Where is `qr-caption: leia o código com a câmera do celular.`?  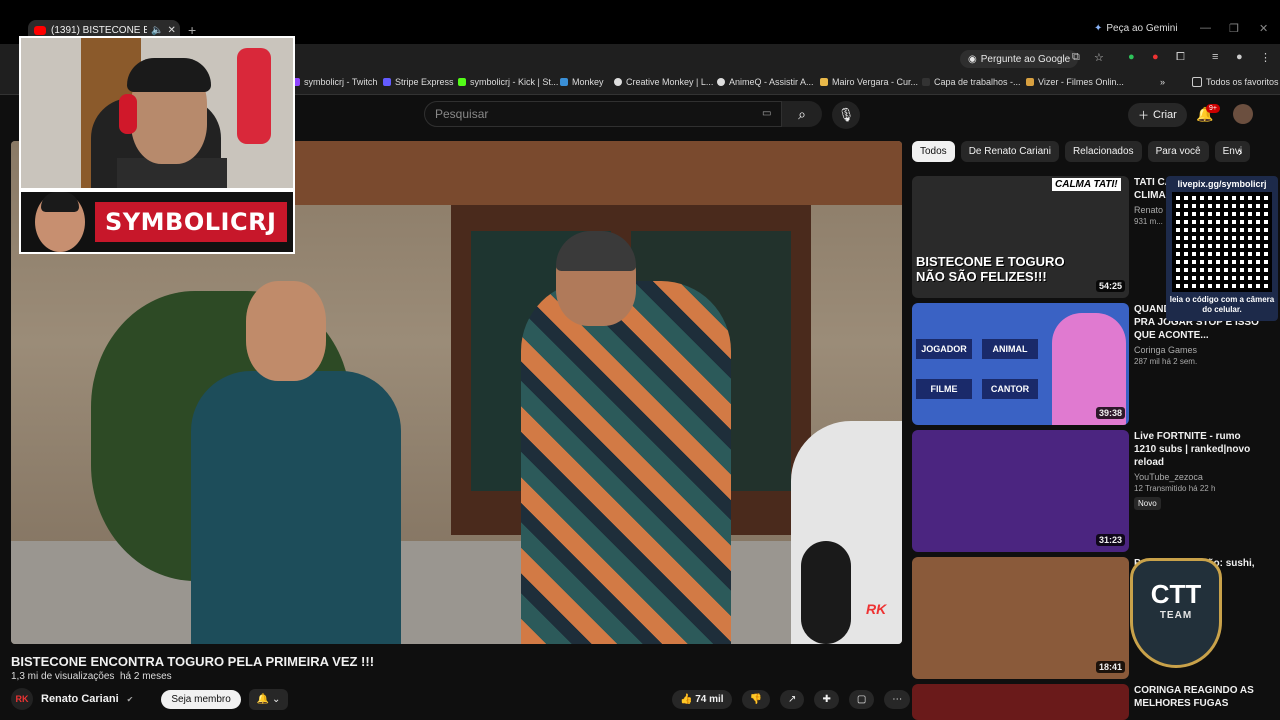 qr-caption: leia o código com a câmera do celular. is located at coordinates (1222, 304).